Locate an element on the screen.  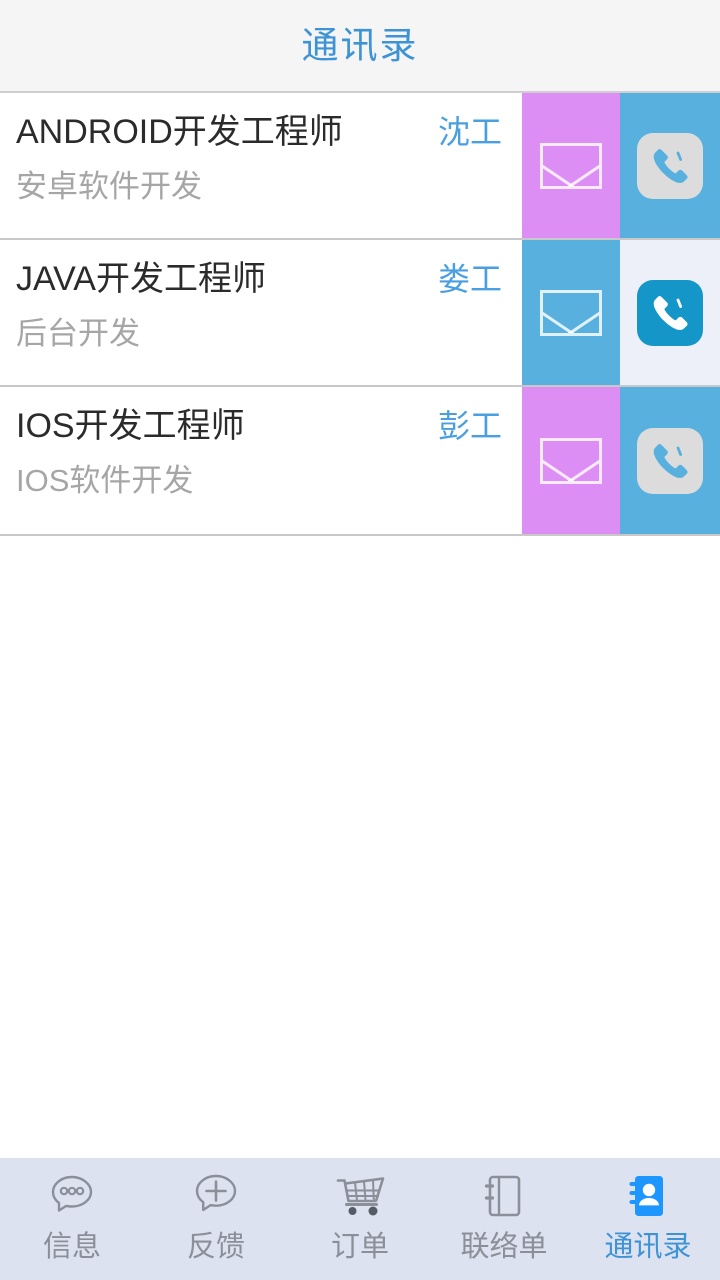
contact-role-title: JAVA开发工程师 is located at coordinates (141, 279).